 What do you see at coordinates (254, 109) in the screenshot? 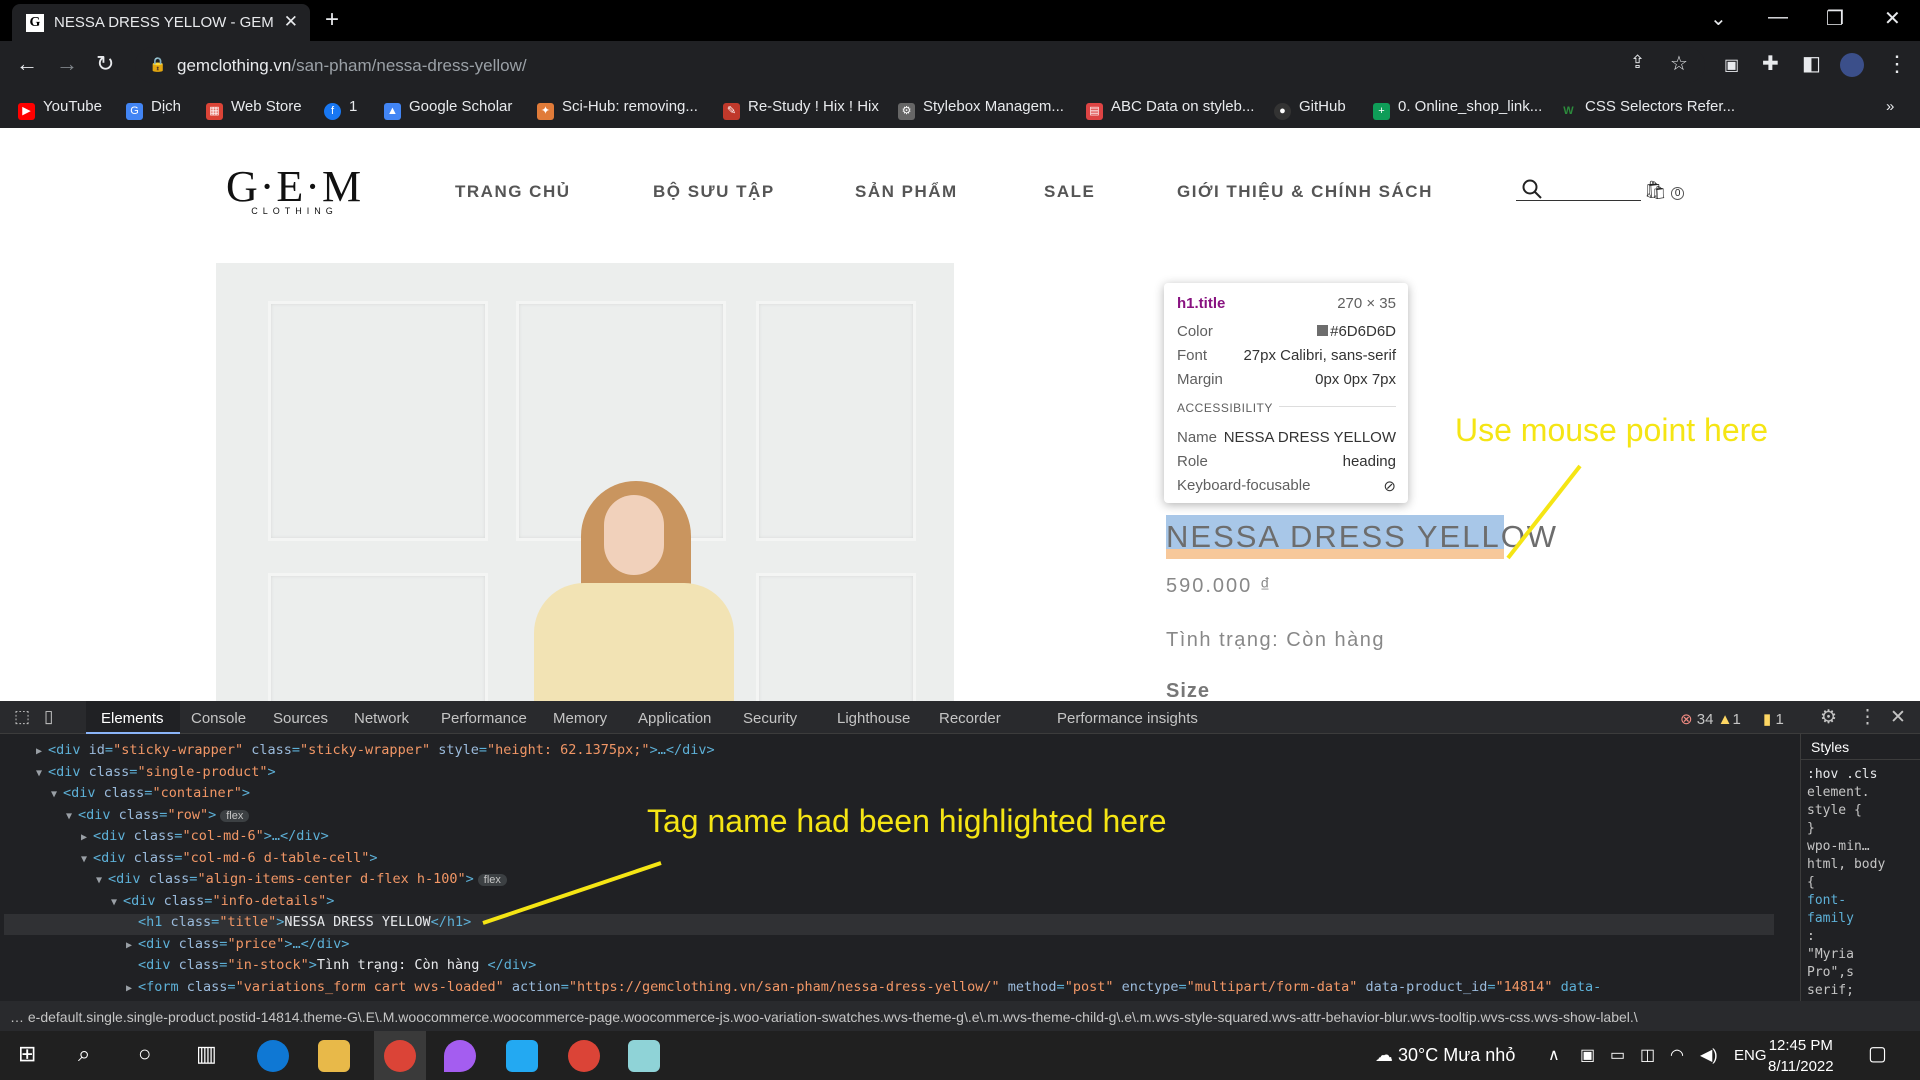
I see `bookmark-webstore: ▦ Web Store` at bounding box center [254, 109].